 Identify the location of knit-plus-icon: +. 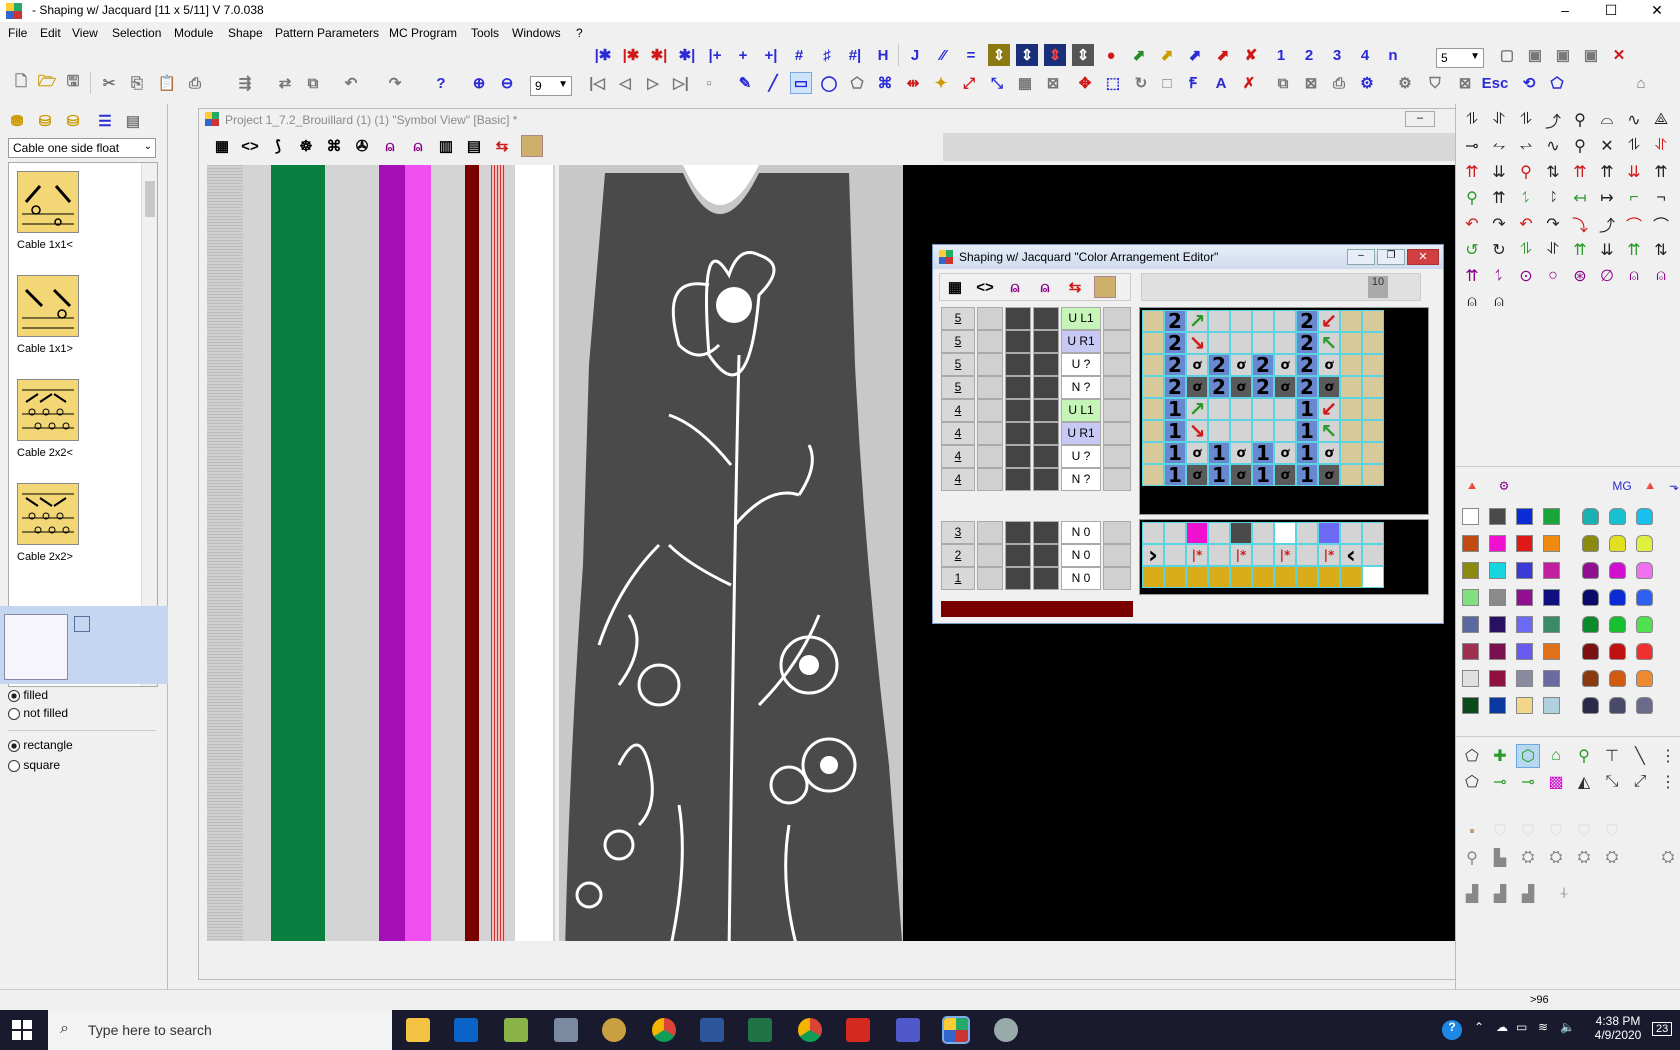
(743, 55).